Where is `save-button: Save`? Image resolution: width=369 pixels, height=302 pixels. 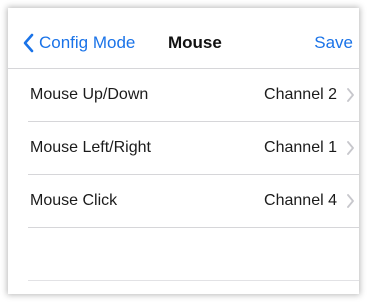
save-button: Save is located at coordinates (333, 43).